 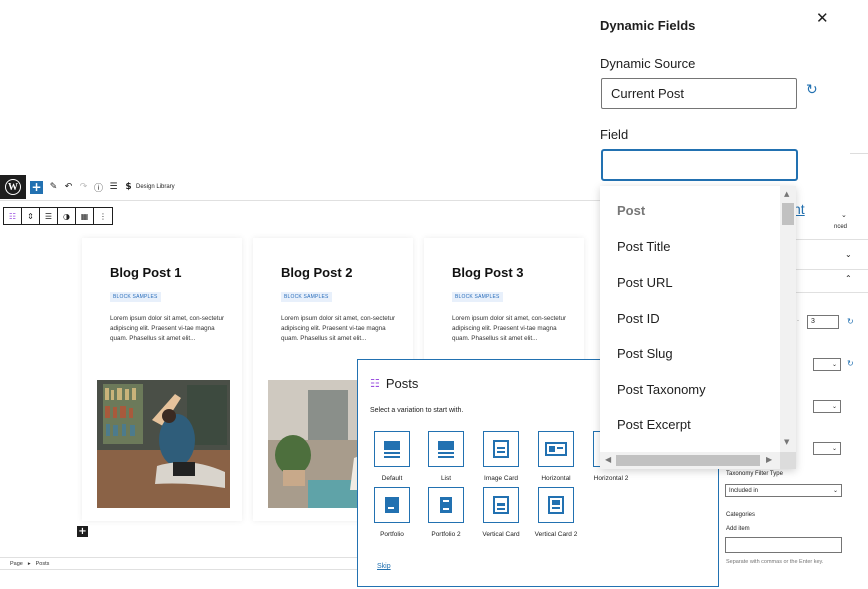 I want to click on variation-label: Portfolio 2, so click(x=446, y=534).